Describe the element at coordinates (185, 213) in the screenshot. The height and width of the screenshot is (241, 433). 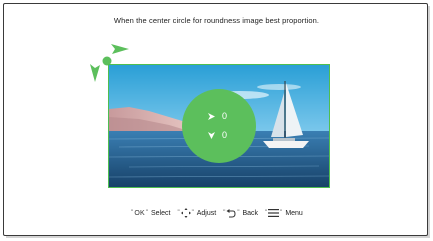
I see `arrows-cross-icon` at that location.